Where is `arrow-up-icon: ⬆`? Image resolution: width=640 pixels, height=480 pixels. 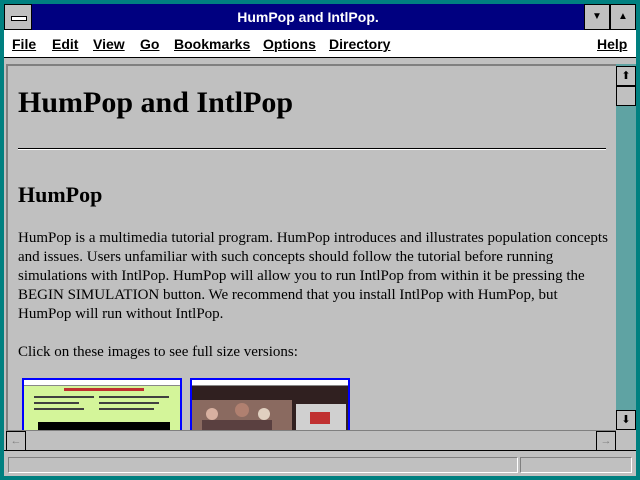
arrow-up-icon: ⬆ is located at coordinates (626, 76).